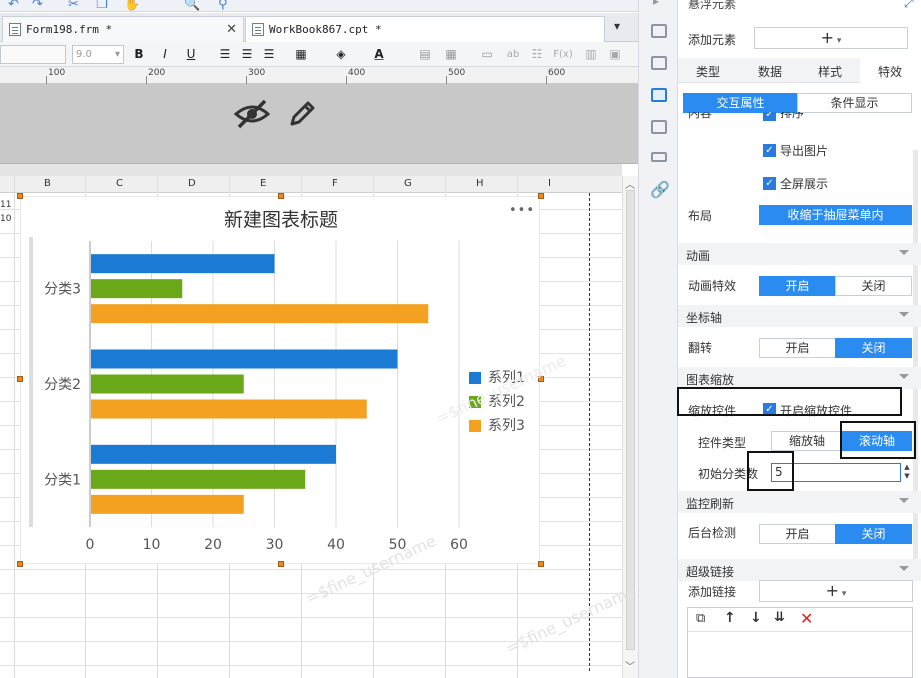  I want to click on column-header-cell: H, so click(480, 183).